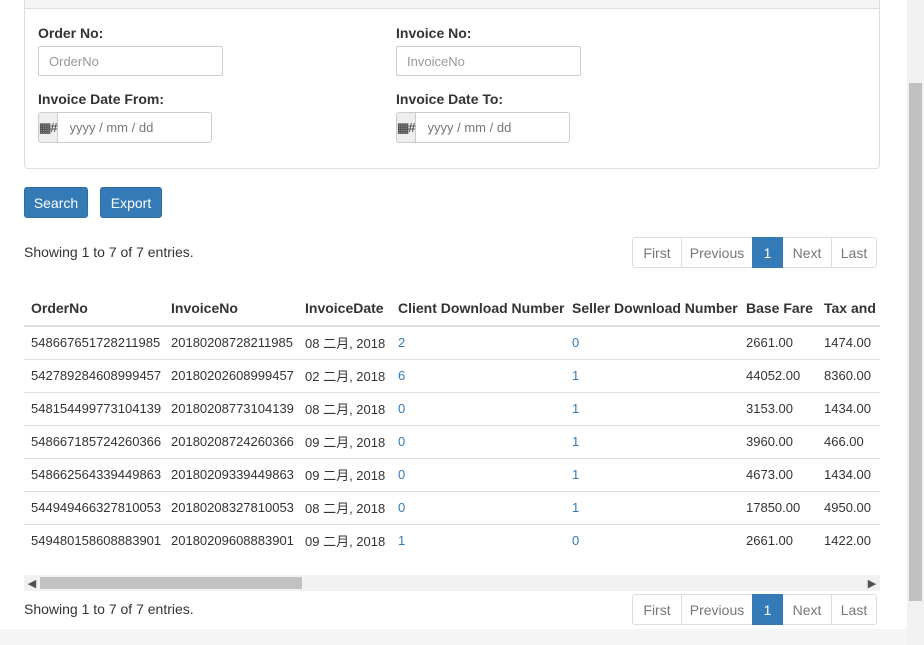  What do you see at coordinates (344, 375) in the screenshot?
I see `invoice-date-cell: 02 二月, 2018` at bounding box center [344, 375].